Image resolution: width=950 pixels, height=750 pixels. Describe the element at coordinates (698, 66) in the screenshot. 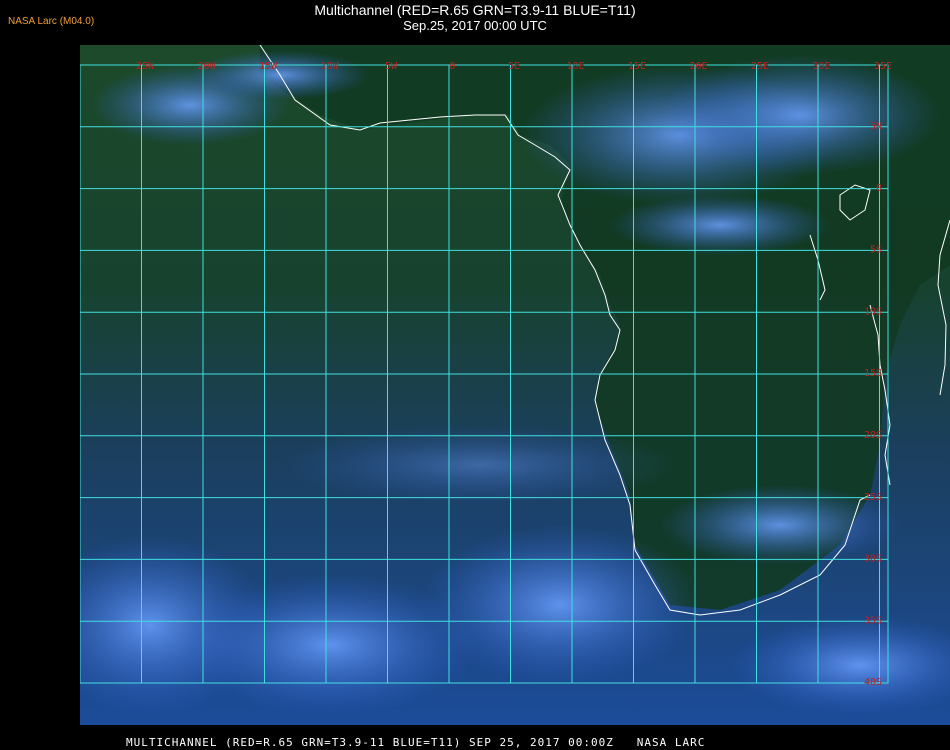

I see `longitude-label: 20E` at that location.